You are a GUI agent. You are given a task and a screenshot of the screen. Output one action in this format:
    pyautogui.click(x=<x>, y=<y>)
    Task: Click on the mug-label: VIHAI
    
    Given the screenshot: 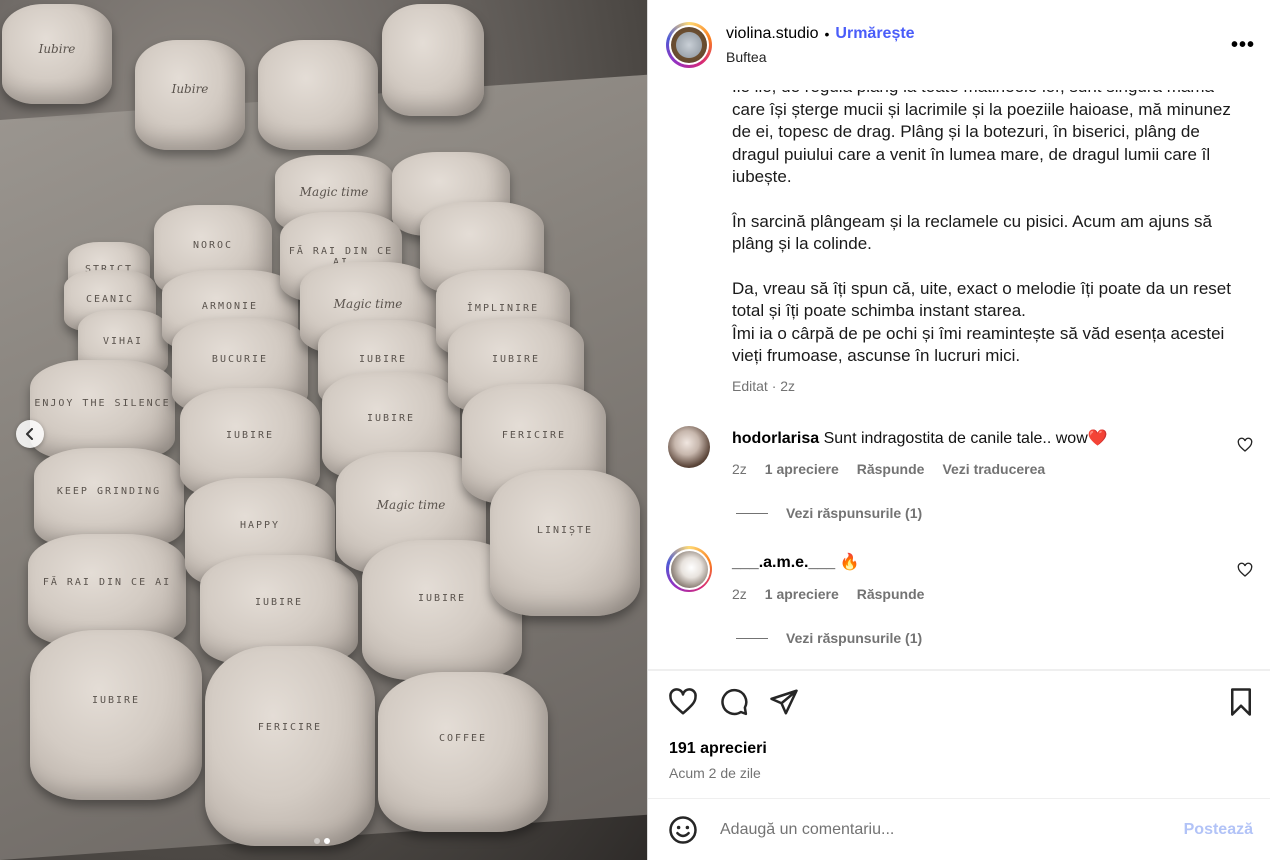 What is the action you would take?
    pyautogui.click(x=123, y=341)
    